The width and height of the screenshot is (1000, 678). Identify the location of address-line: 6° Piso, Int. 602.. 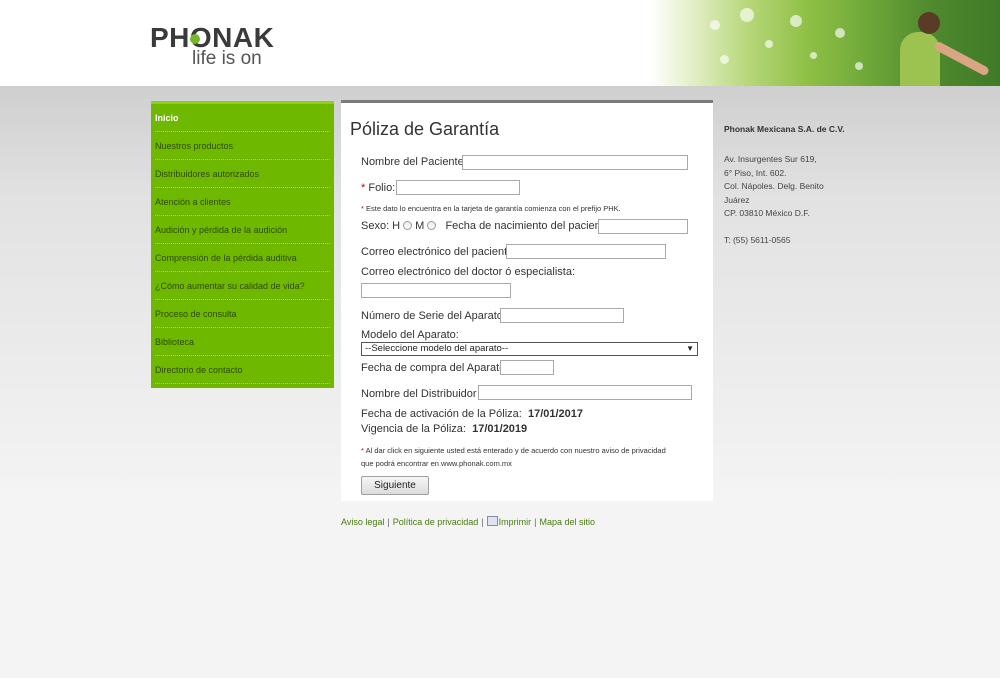
(755, 172).